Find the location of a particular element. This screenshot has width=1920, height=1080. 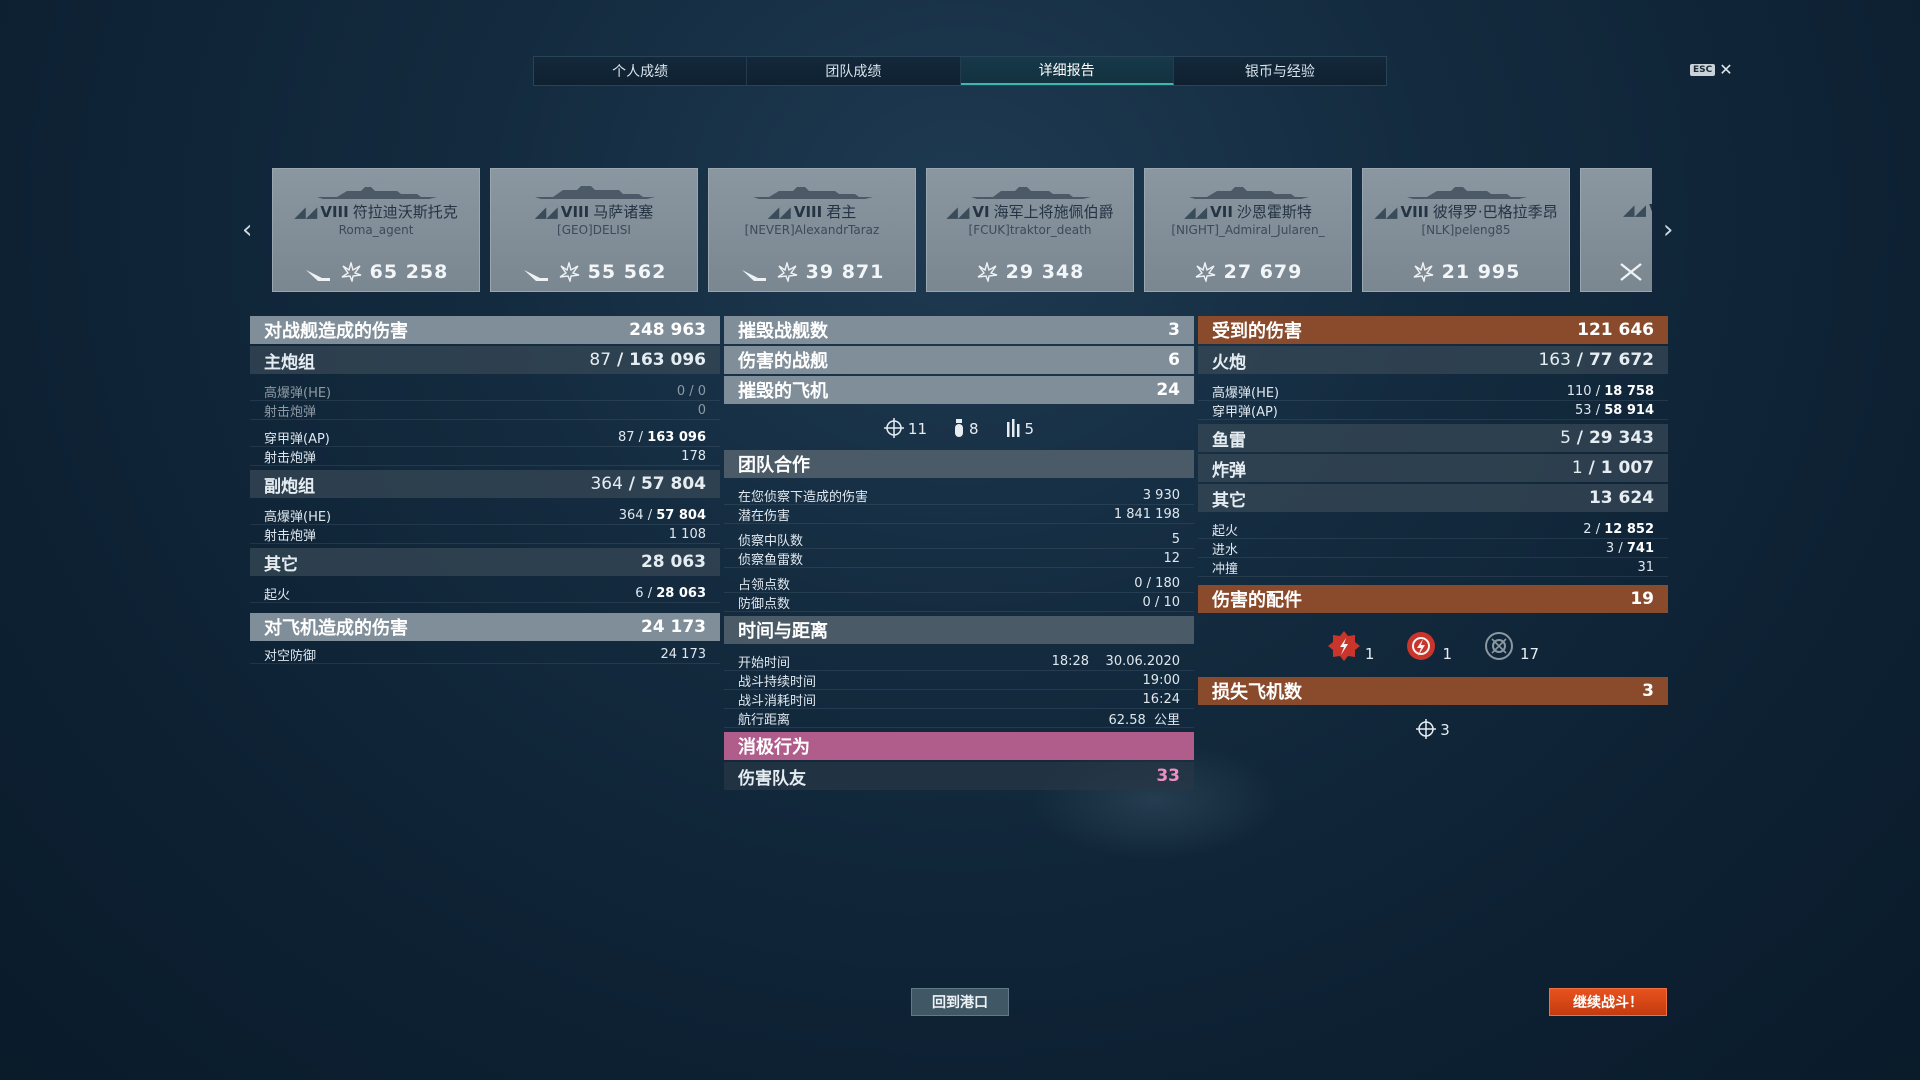

ship-card: ◢◢ VIII 马萨诸塞 [GEO]DELISI 55 562 is located at coordinates (594, 230).